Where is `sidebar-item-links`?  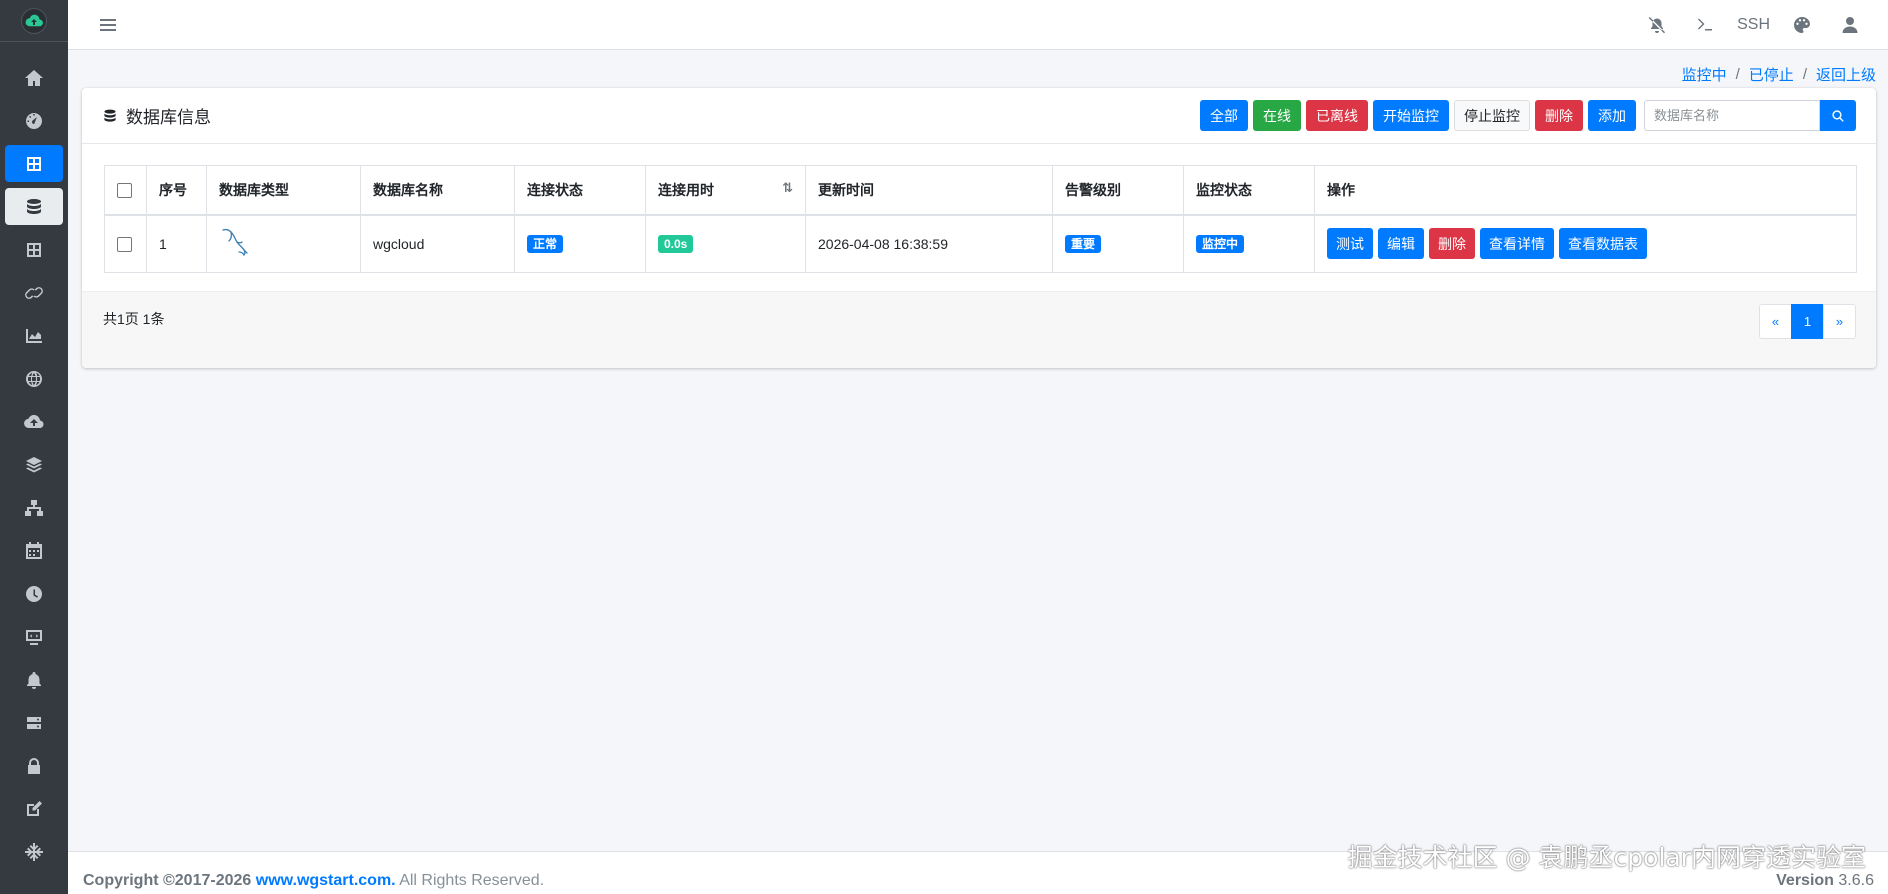 sidebar-item-links is located at coordinates (34, 292).